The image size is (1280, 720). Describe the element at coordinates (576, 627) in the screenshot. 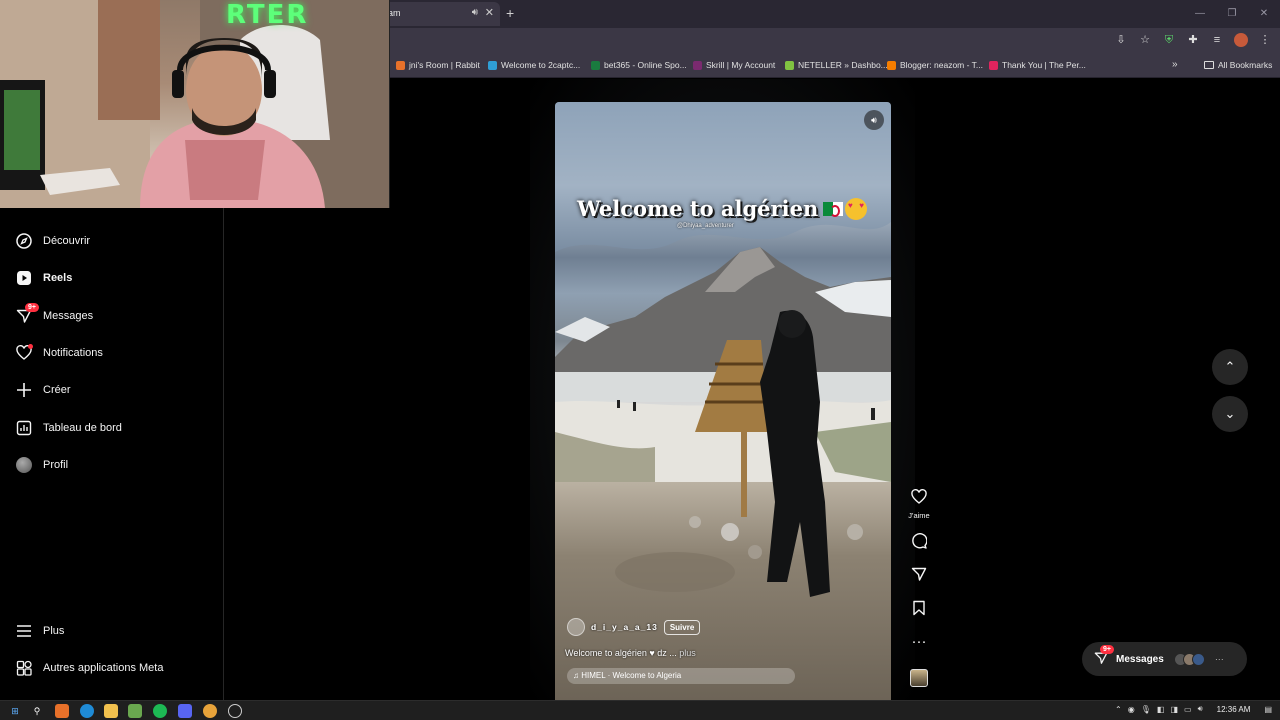

I see `author-avatar` at that location.